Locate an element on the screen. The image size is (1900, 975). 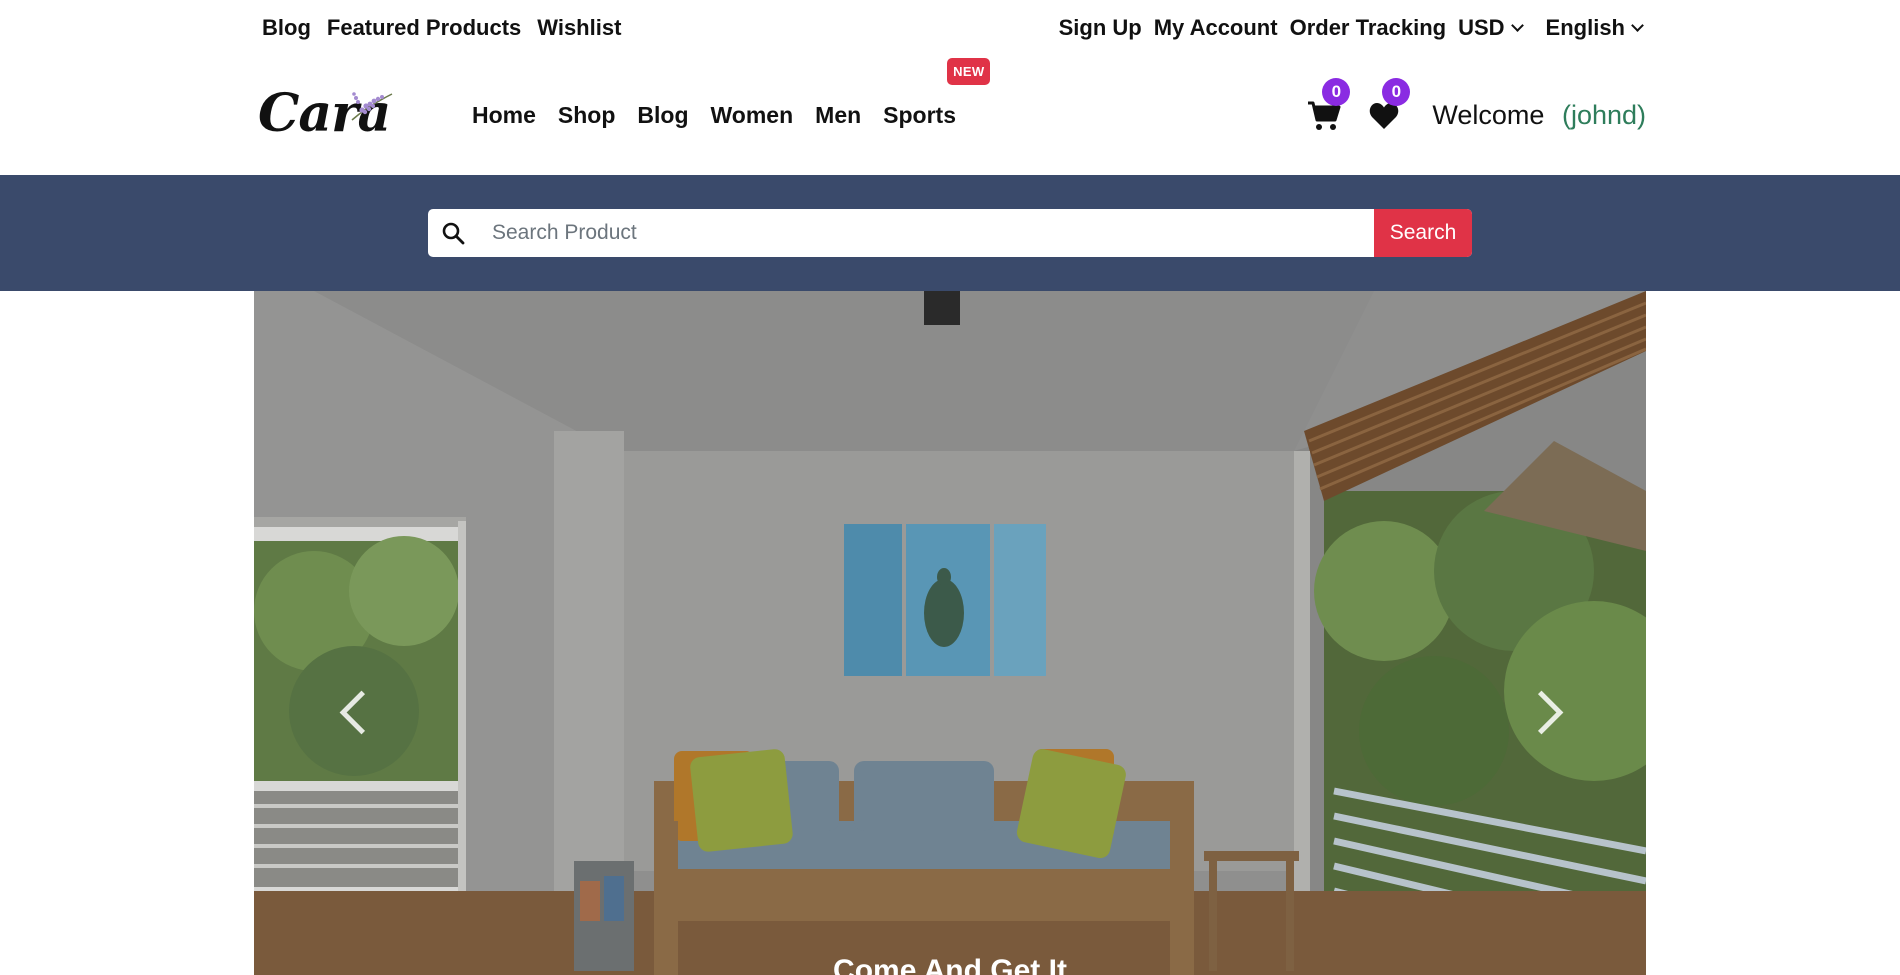
wishlist-count-badge: 0 is located at coordinates (1396, 91).